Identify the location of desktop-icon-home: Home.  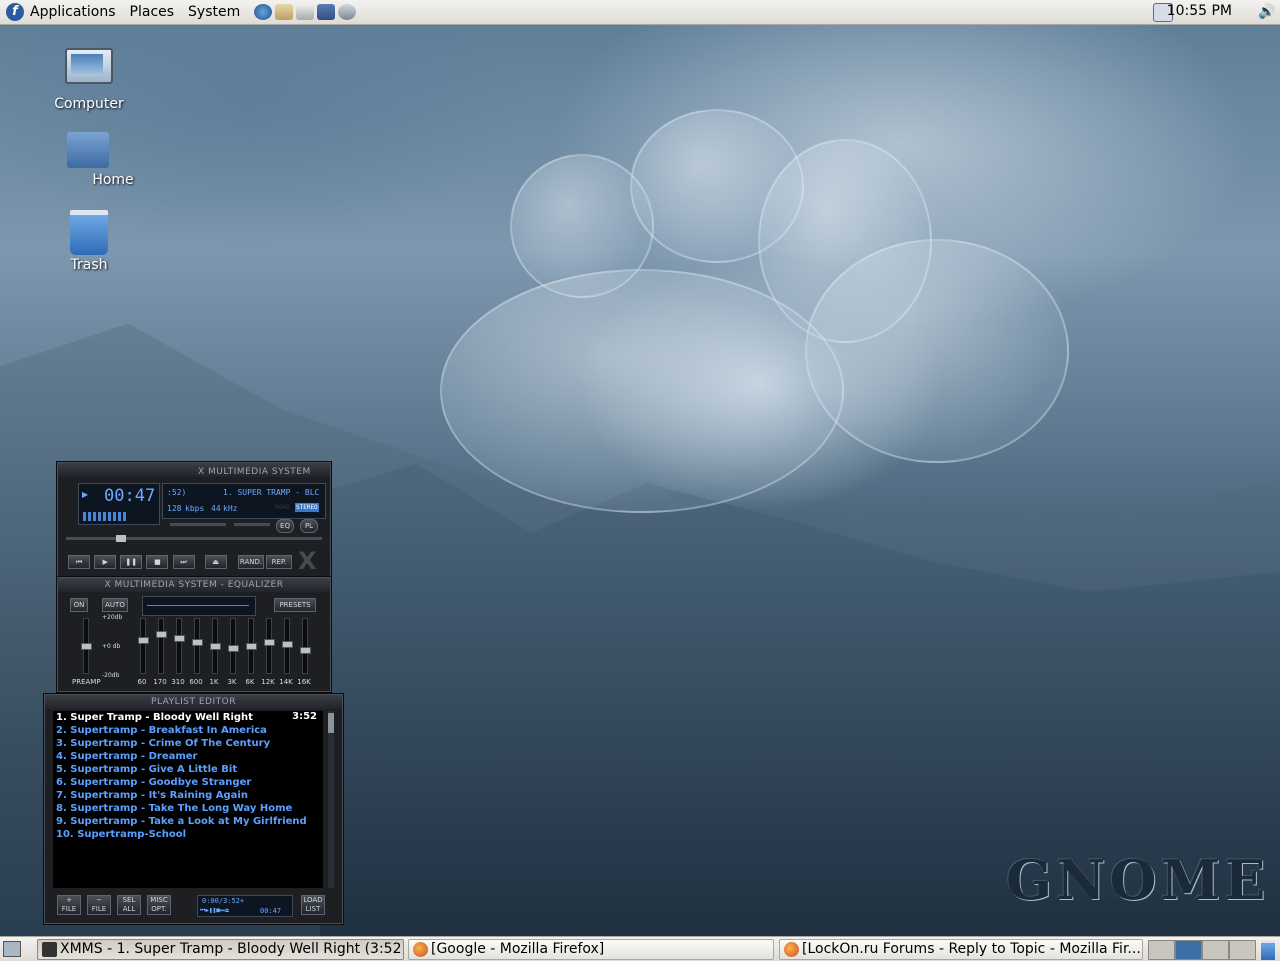
(113, 160).